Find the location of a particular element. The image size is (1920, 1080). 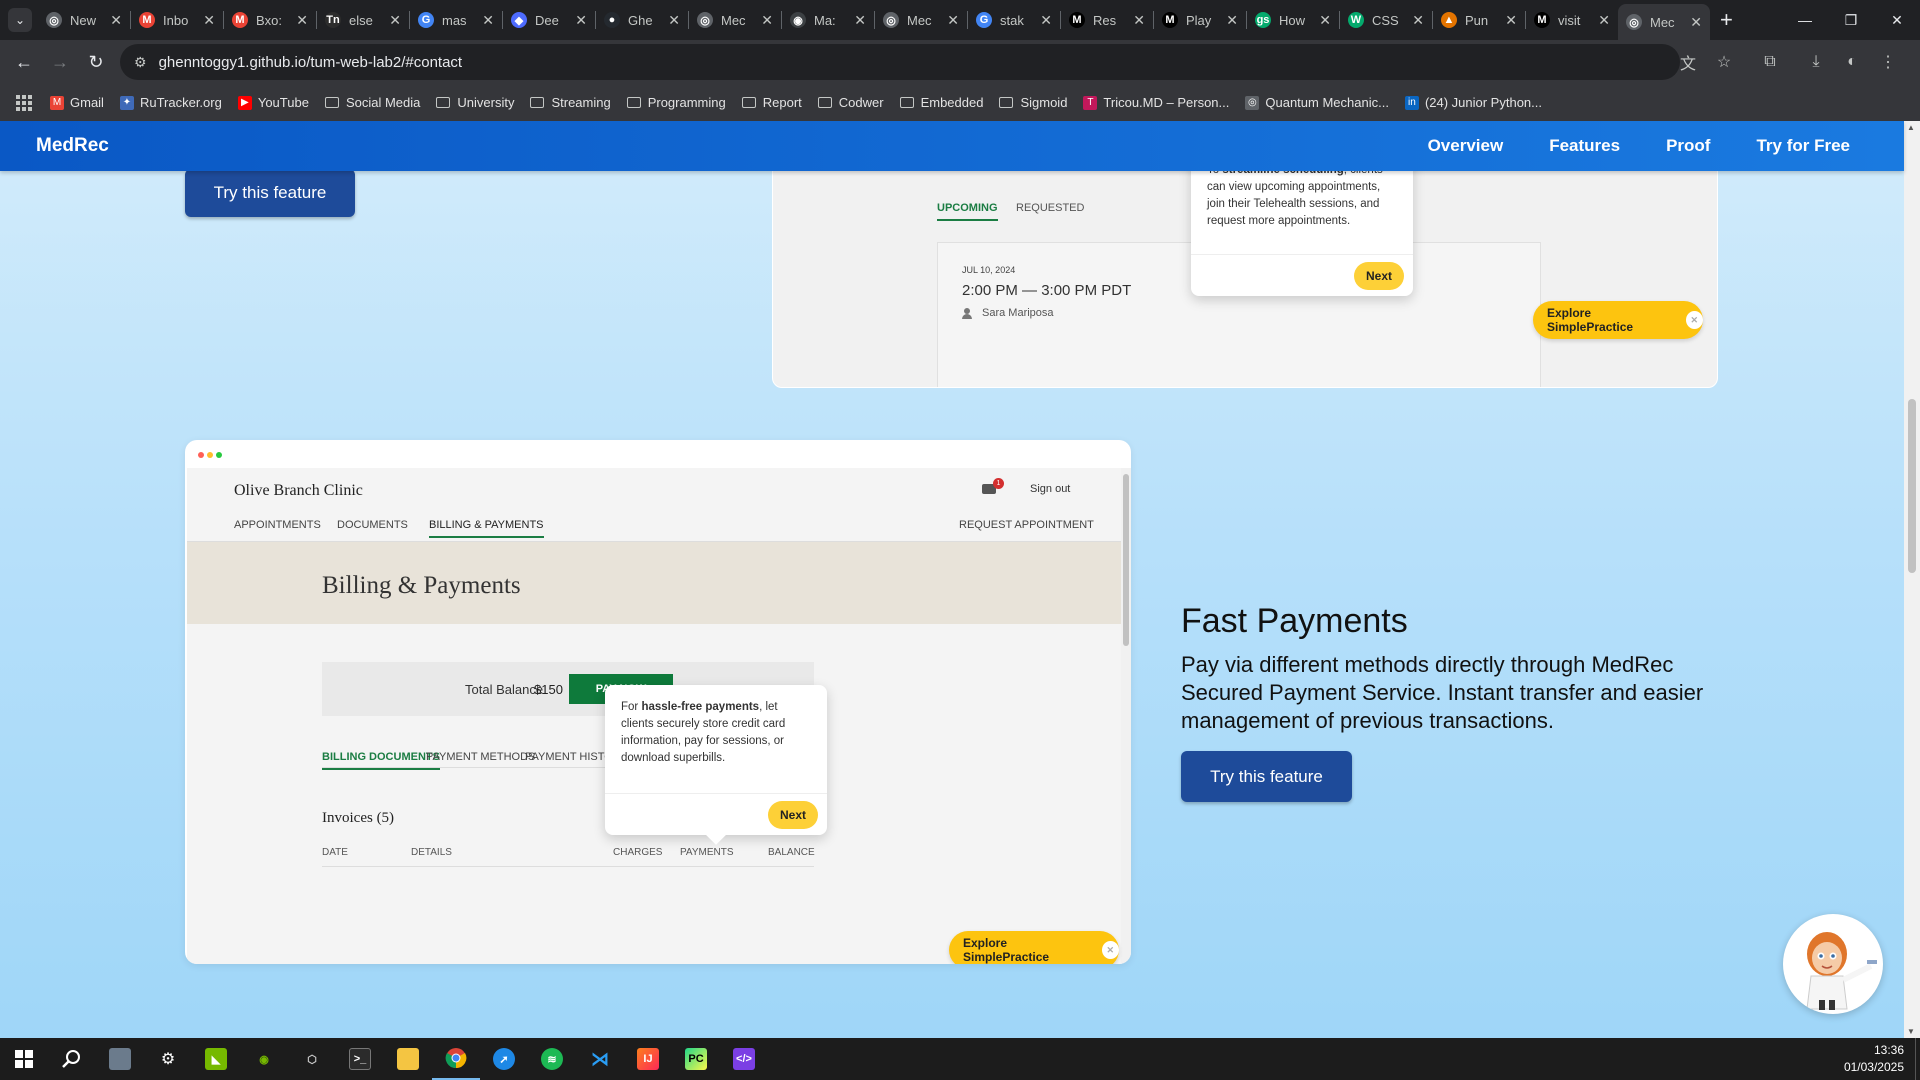

nav-billing-payments: BILLING & PAYMENTS is located at coordinates (486, 528).